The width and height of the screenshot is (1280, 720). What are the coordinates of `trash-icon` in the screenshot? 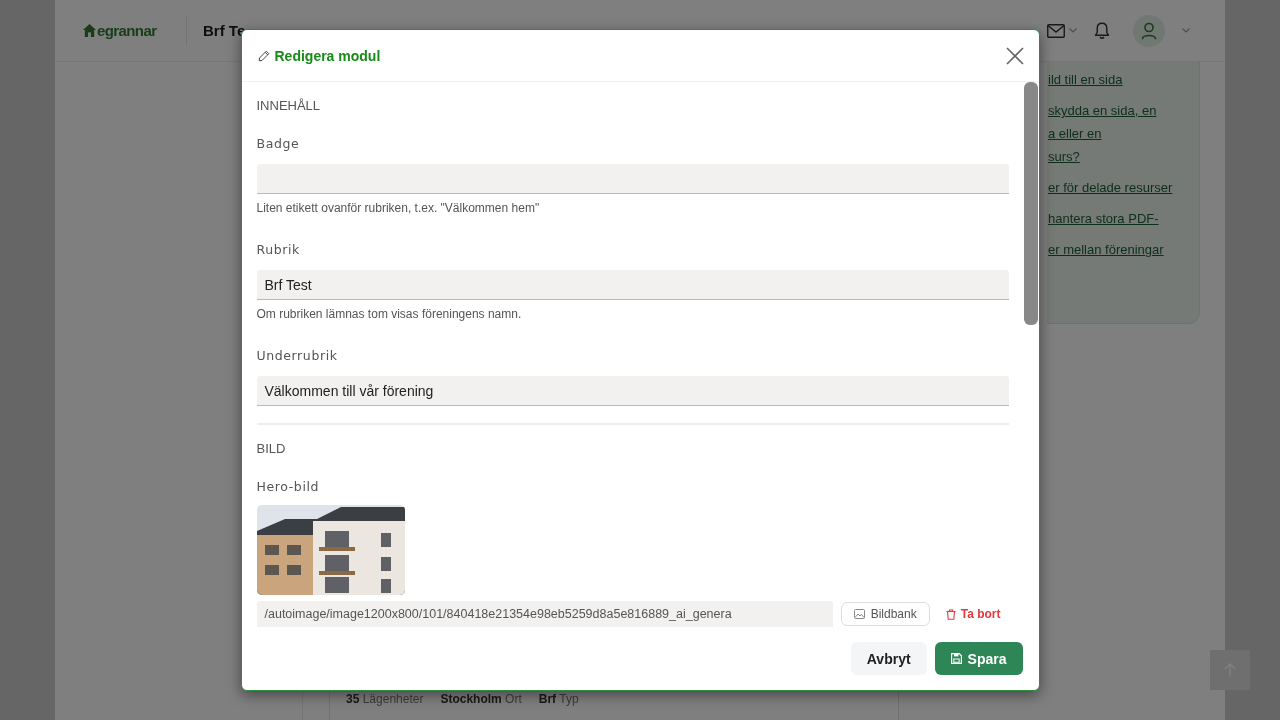 It's located at (950, 614).